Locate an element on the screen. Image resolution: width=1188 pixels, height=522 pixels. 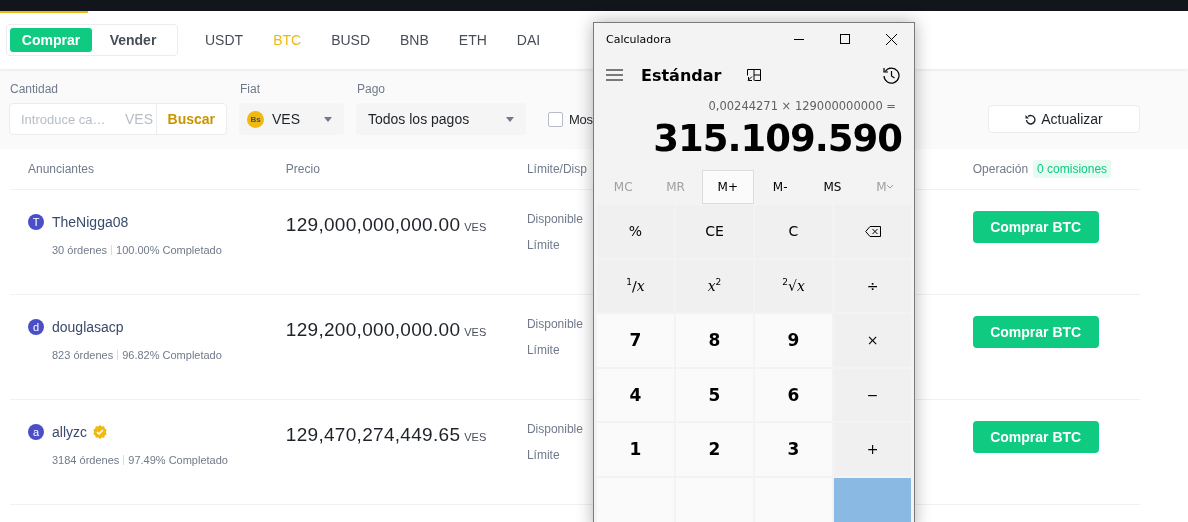
window-title: Calculadora is located at coordinates (639, 39).